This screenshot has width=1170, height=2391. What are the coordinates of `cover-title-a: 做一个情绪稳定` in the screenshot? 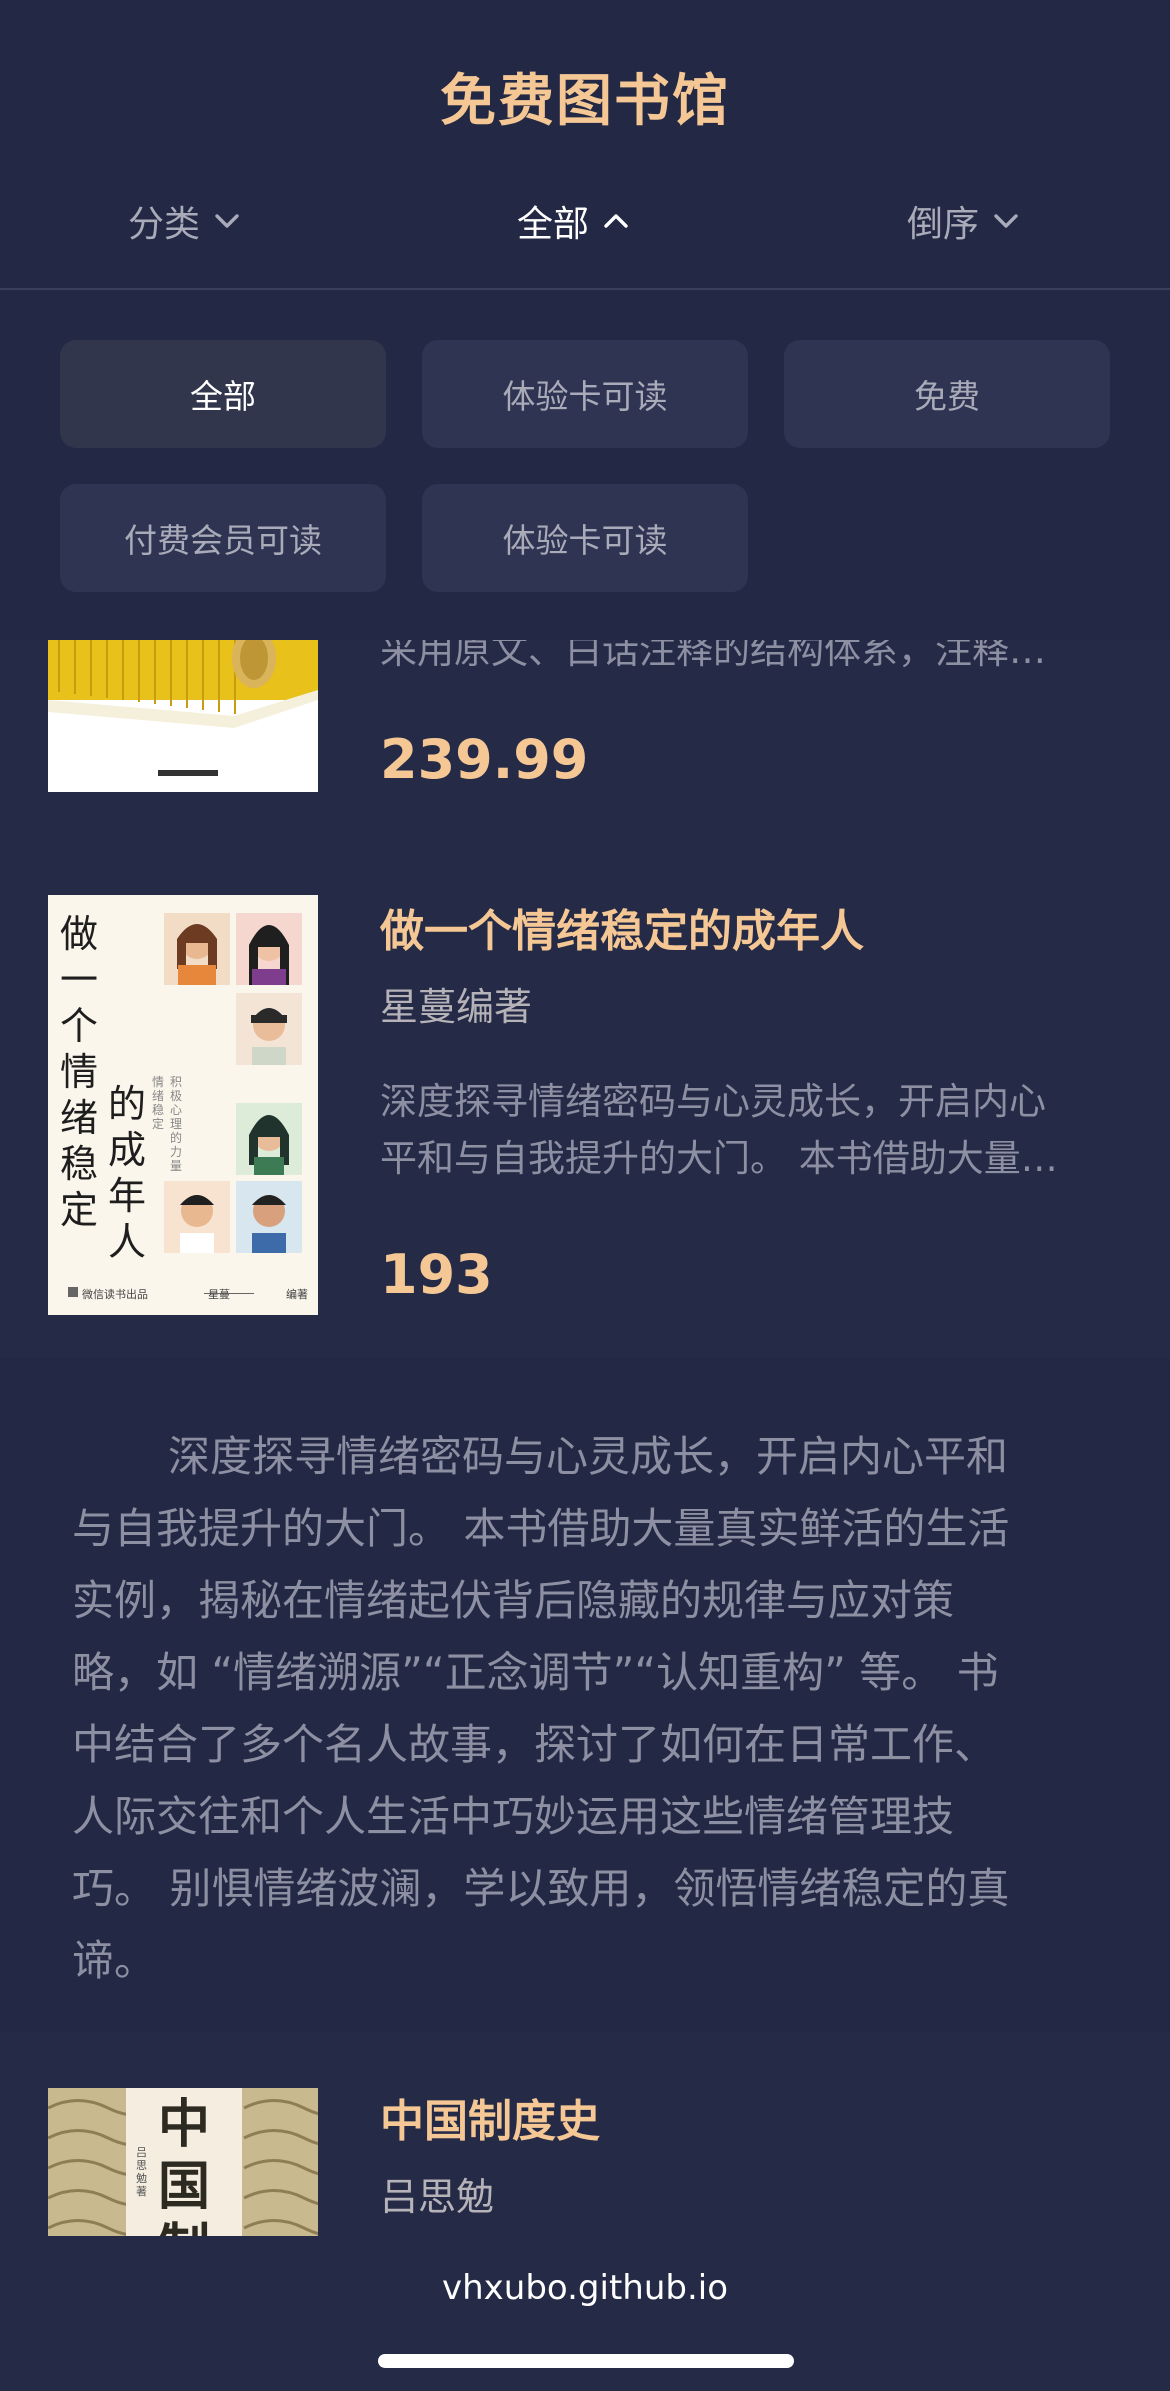 It's located at (79, 1072).